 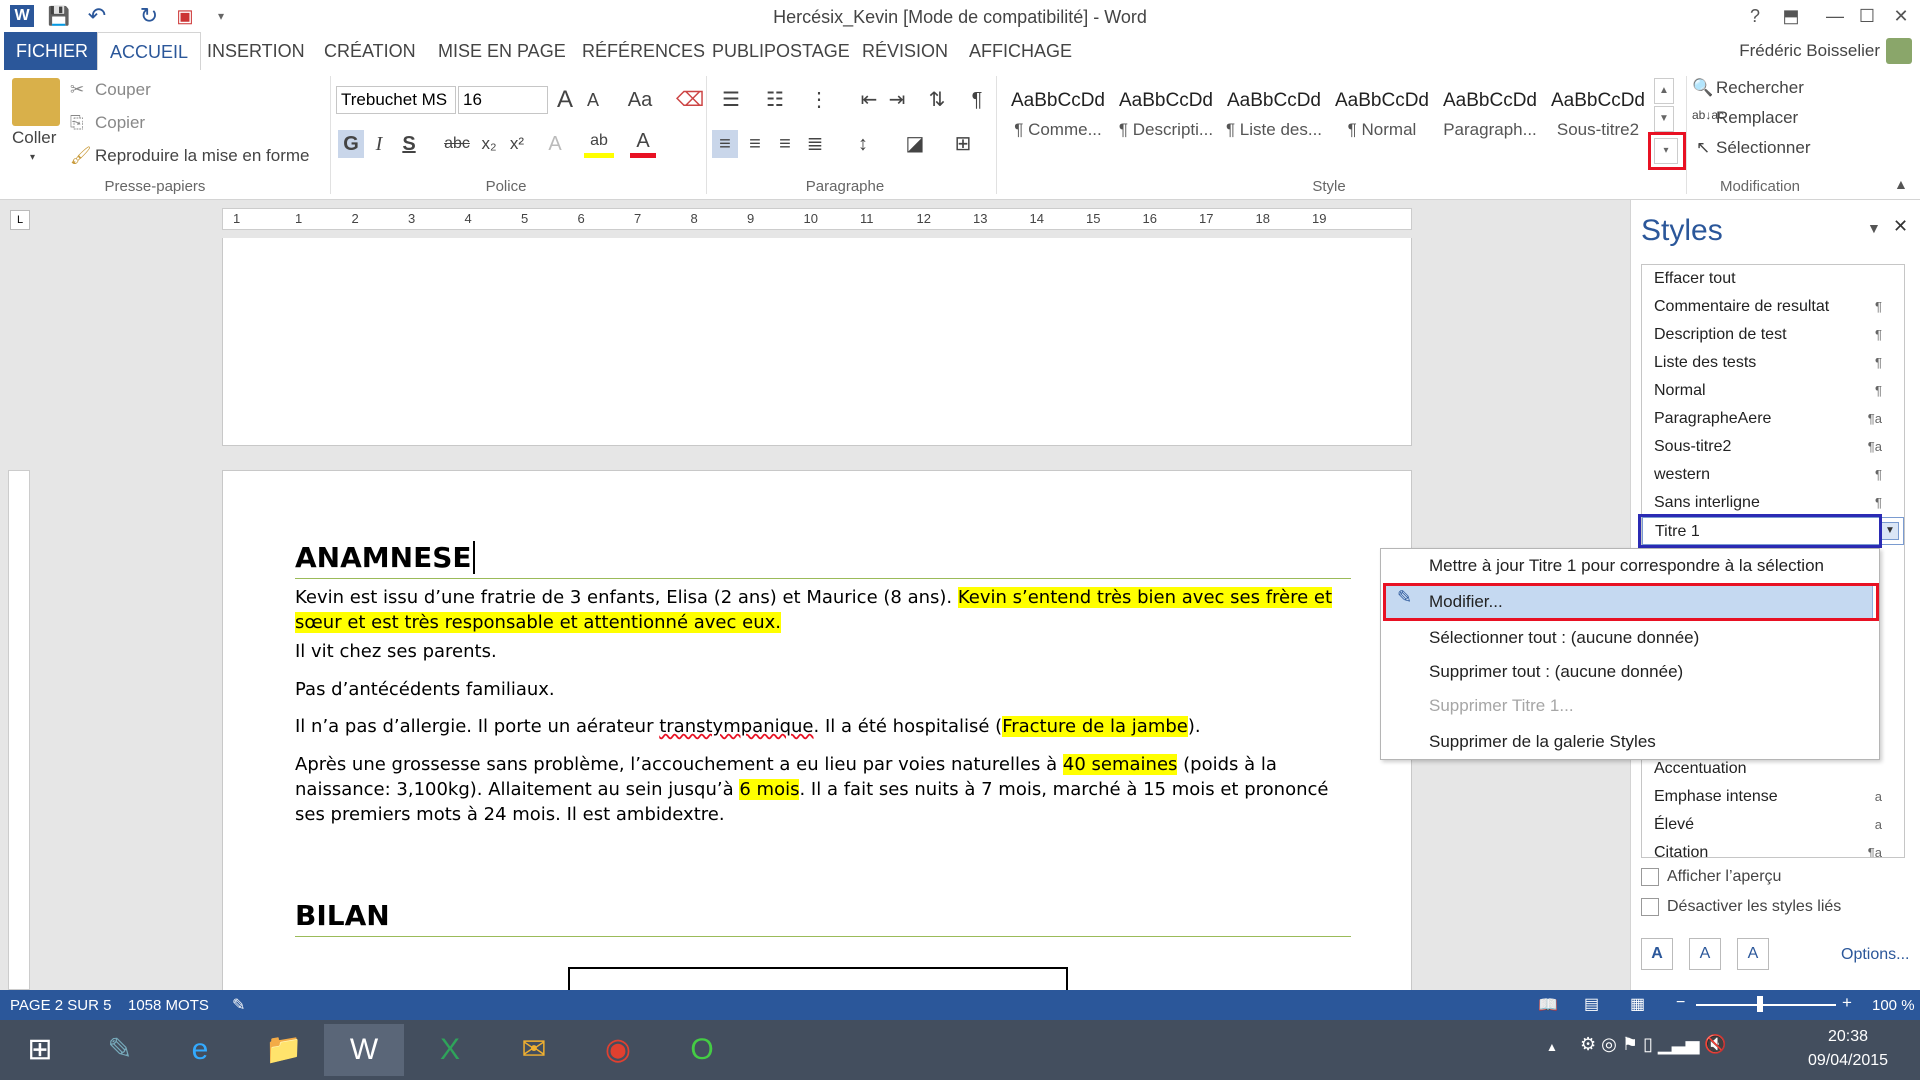 What do you see at coordinates (640, 100) in the screenshot?
I see `change-case-icon: Aa` at bounding box center [640, 100].